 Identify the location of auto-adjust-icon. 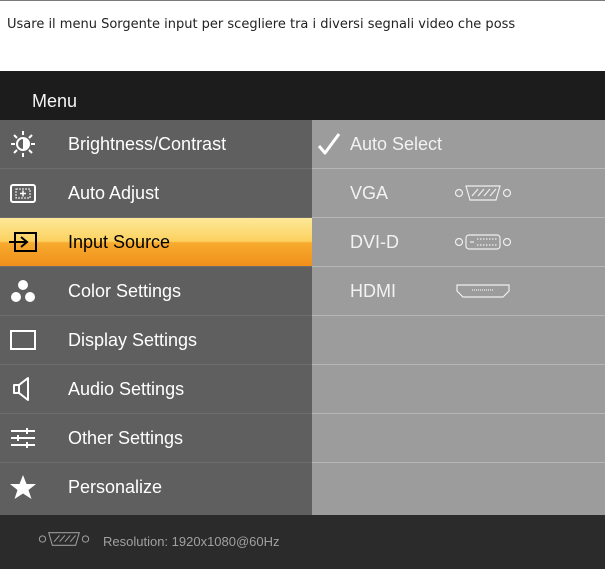
(23, 193).